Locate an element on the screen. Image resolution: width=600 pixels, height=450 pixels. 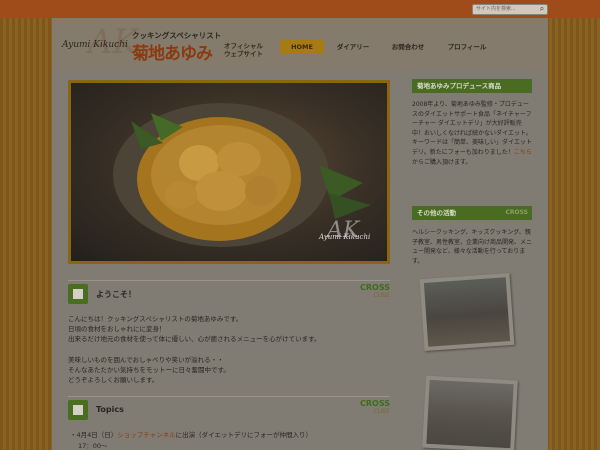
topic-date: ・4月4日（日） is located at coordinates (94, 435).